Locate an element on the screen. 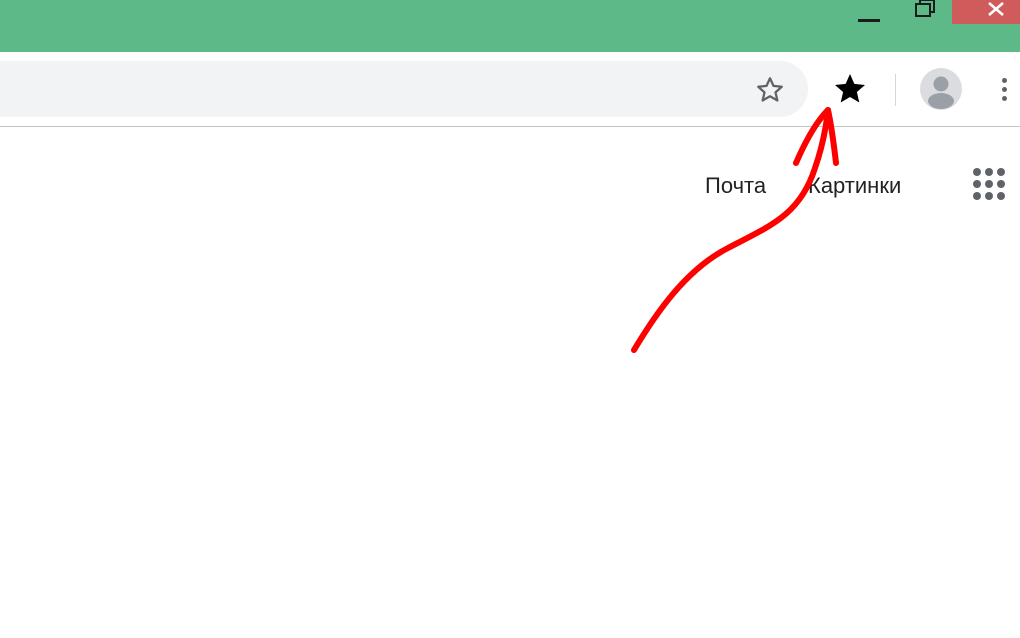 This screenshot has height=638, width=1020. restore-icon is located at coordinates (925, 10).